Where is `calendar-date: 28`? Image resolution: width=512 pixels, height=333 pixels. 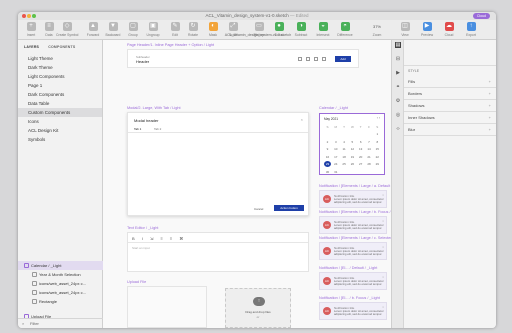 calendar-date: 28 is located at coordinates (369, 164).